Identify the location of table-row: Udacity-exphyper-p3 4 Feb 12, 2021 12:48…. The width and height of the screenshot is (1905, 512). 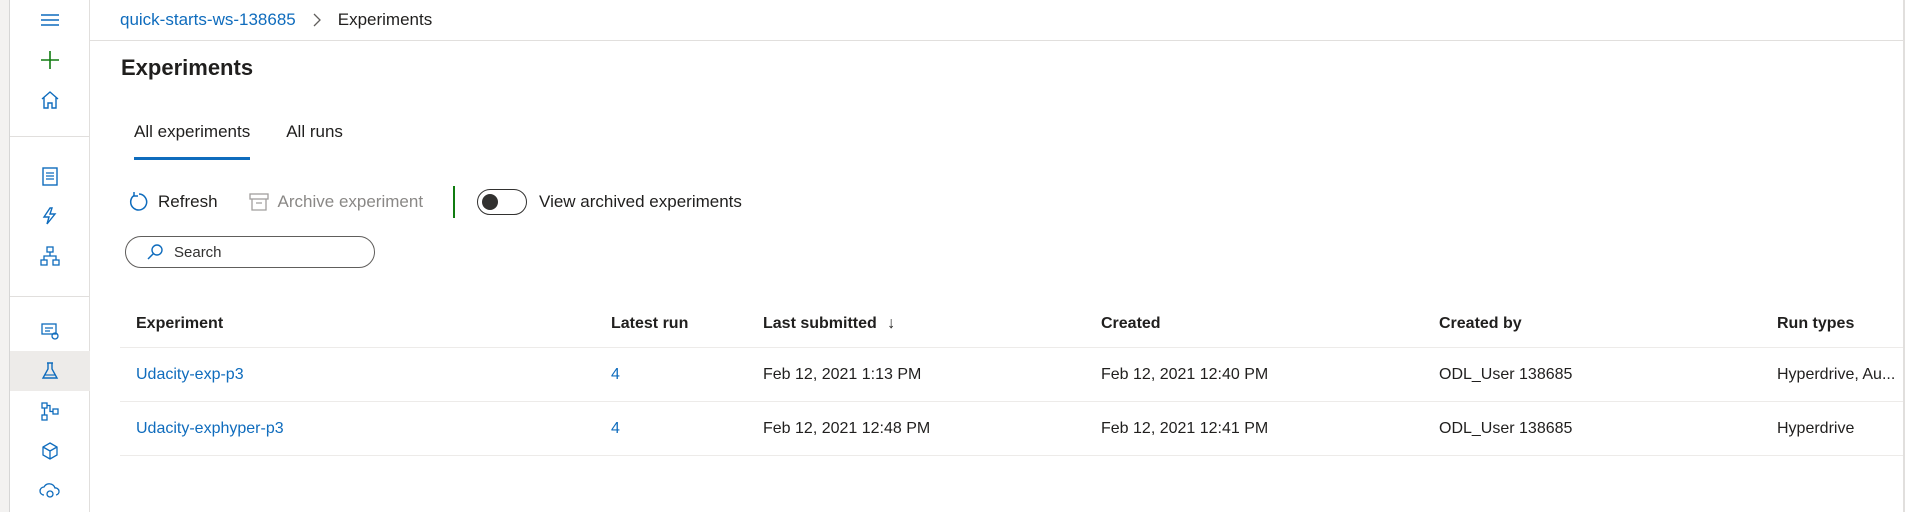
(1012, 429).